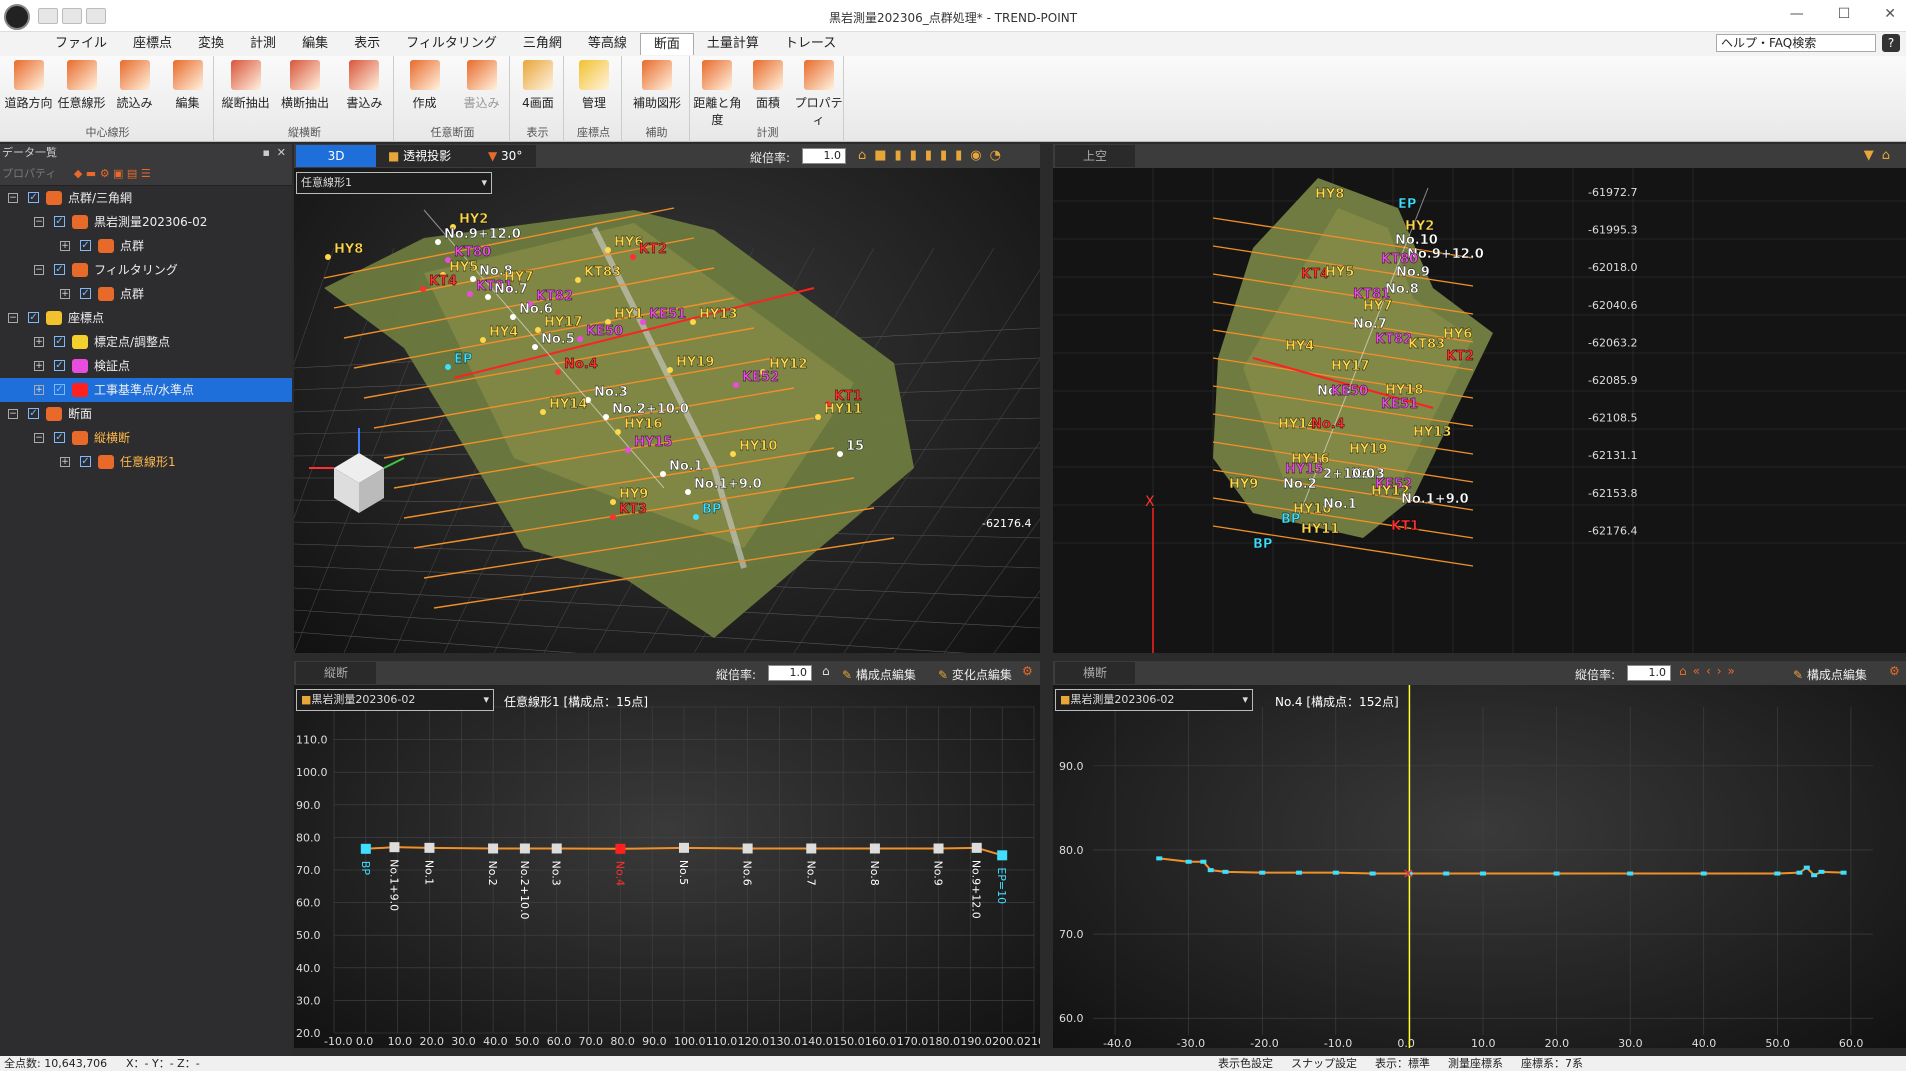 This screenshot has height=1071, width=1906. What do you see at coordinates (146, 318) in the screenshot?
I see `tree-item: − ✓ 座標点` at bounding box center [146, 318].